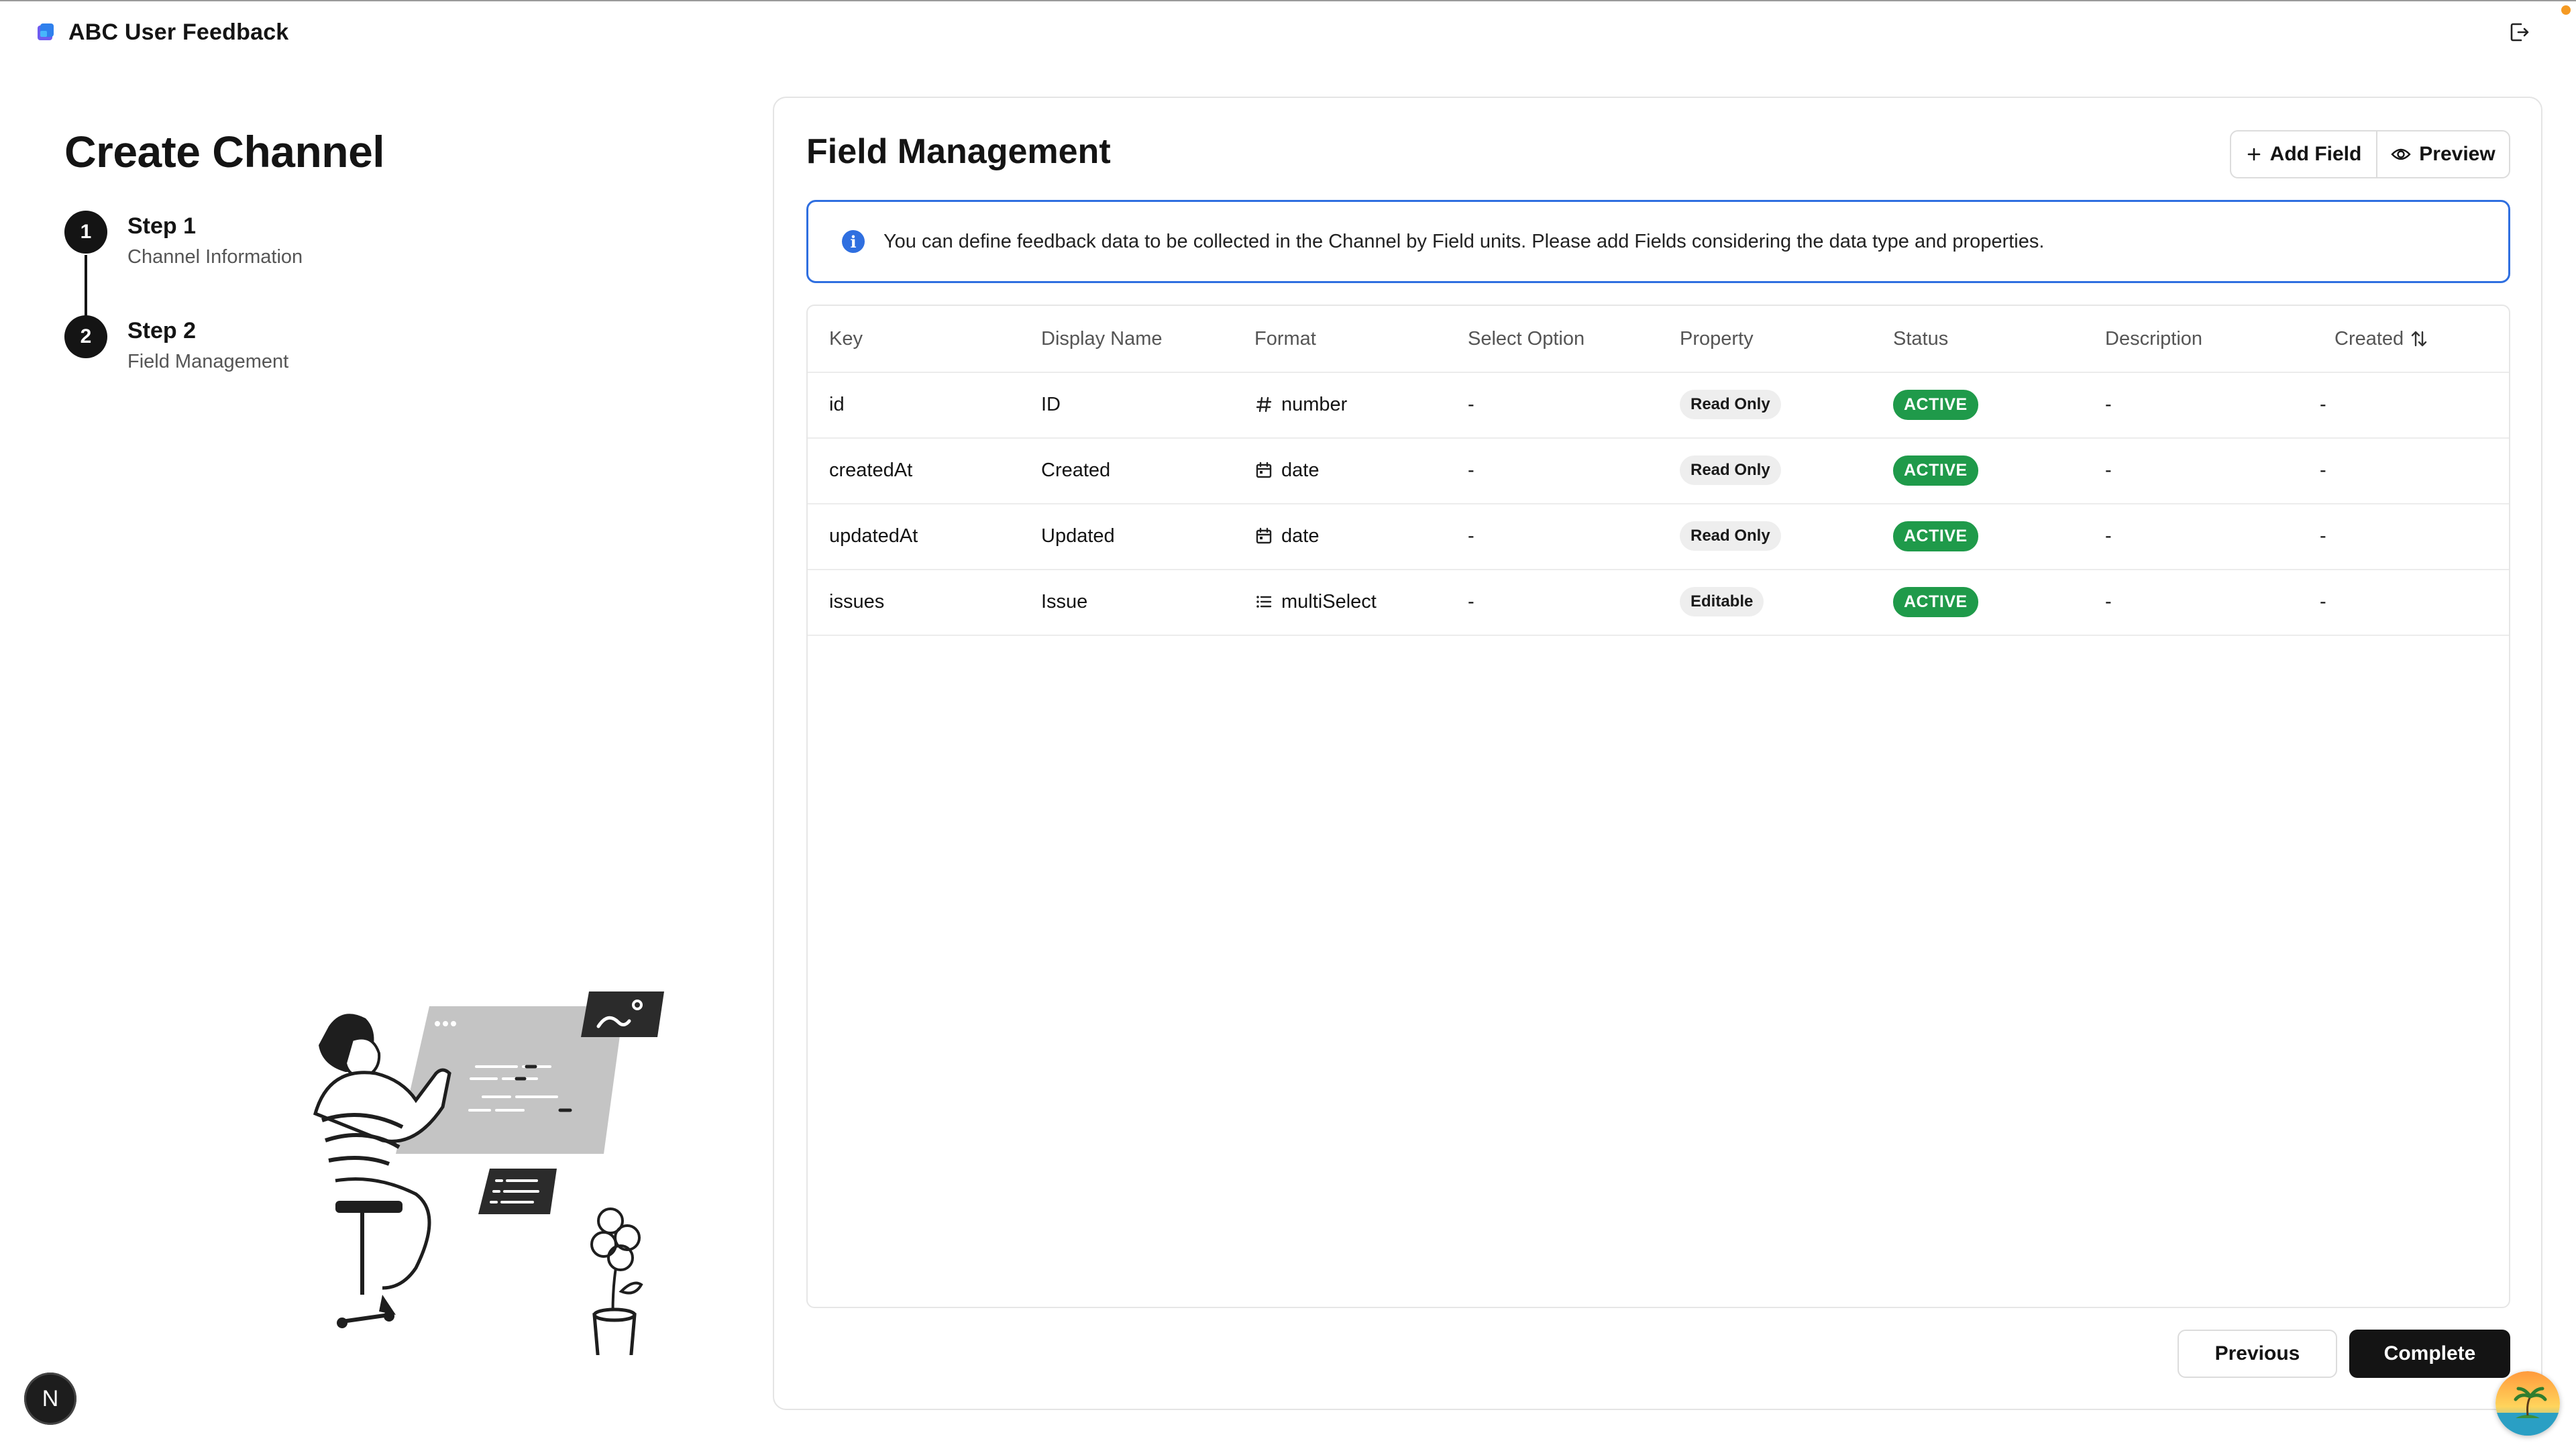  I want to click on list-icon, so click(1264, 602).